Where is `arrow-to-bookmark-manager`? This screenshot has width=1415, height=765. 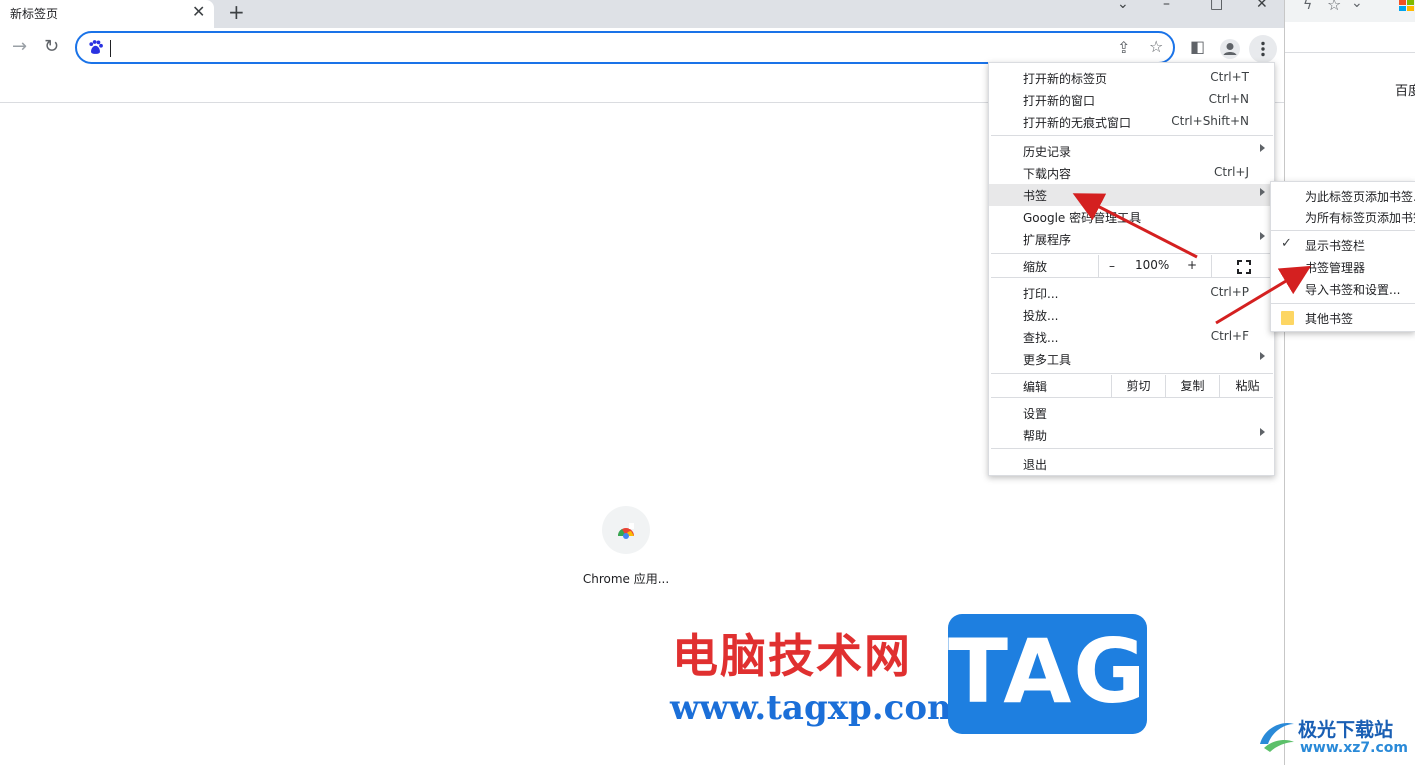 arrow-to-bookmark-manager is located at coordinates (1263, 295).